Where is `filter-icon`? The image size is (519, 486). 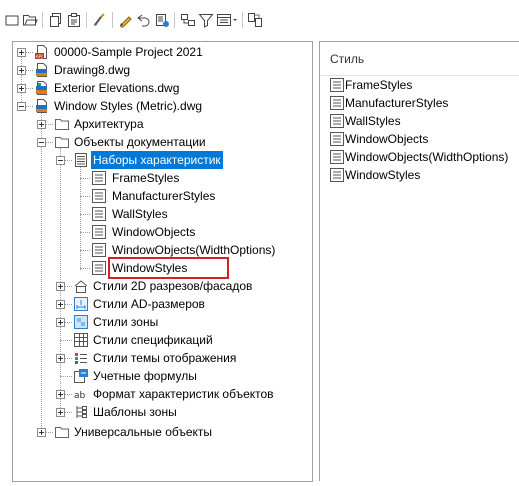 filter-icon is located at coordinates (206, 20).